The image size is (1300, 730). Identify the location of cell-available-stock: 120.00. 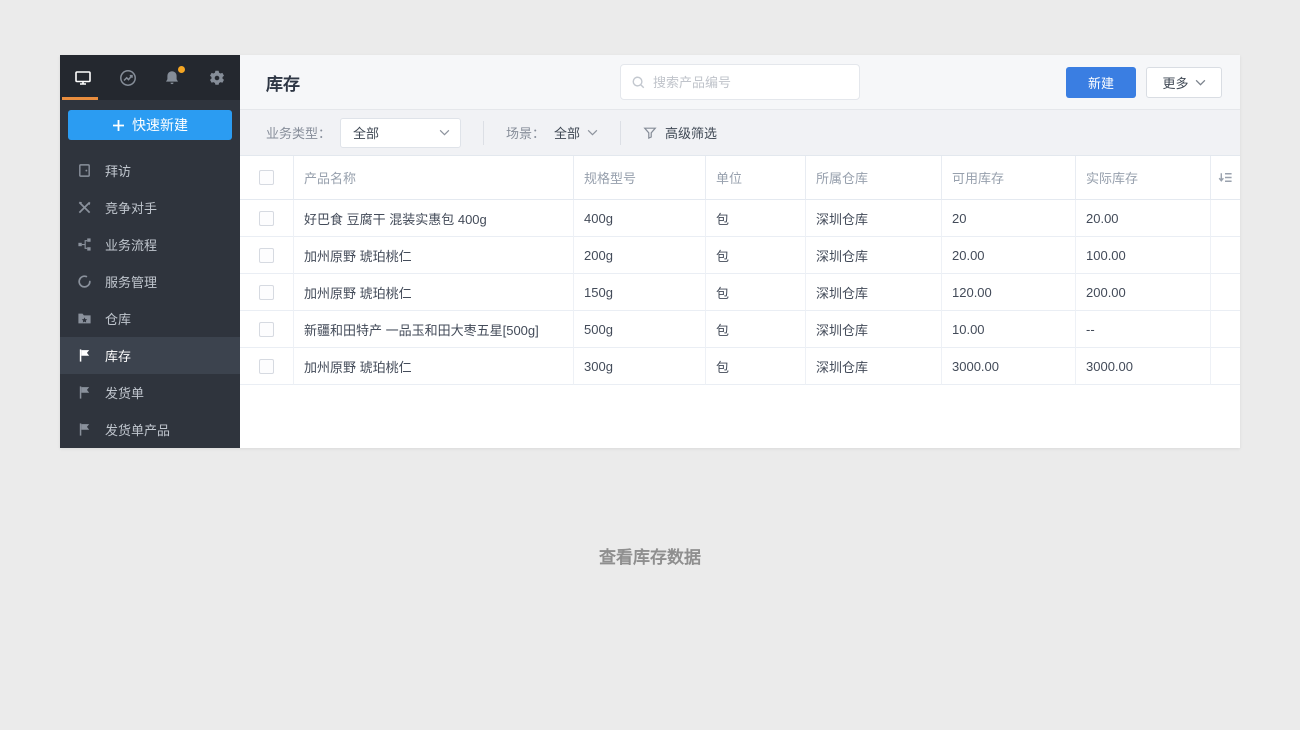
(1008, 292).